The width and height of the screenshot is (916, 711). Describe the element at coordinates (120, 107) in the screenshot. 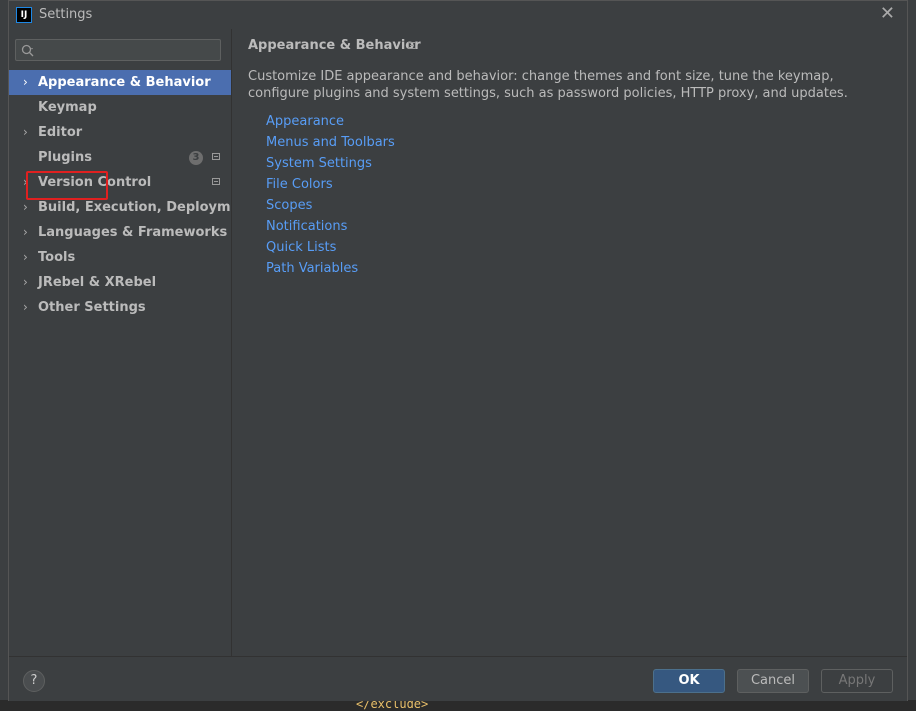

I see `sidebar-item-keymap: Keymap` at that location.